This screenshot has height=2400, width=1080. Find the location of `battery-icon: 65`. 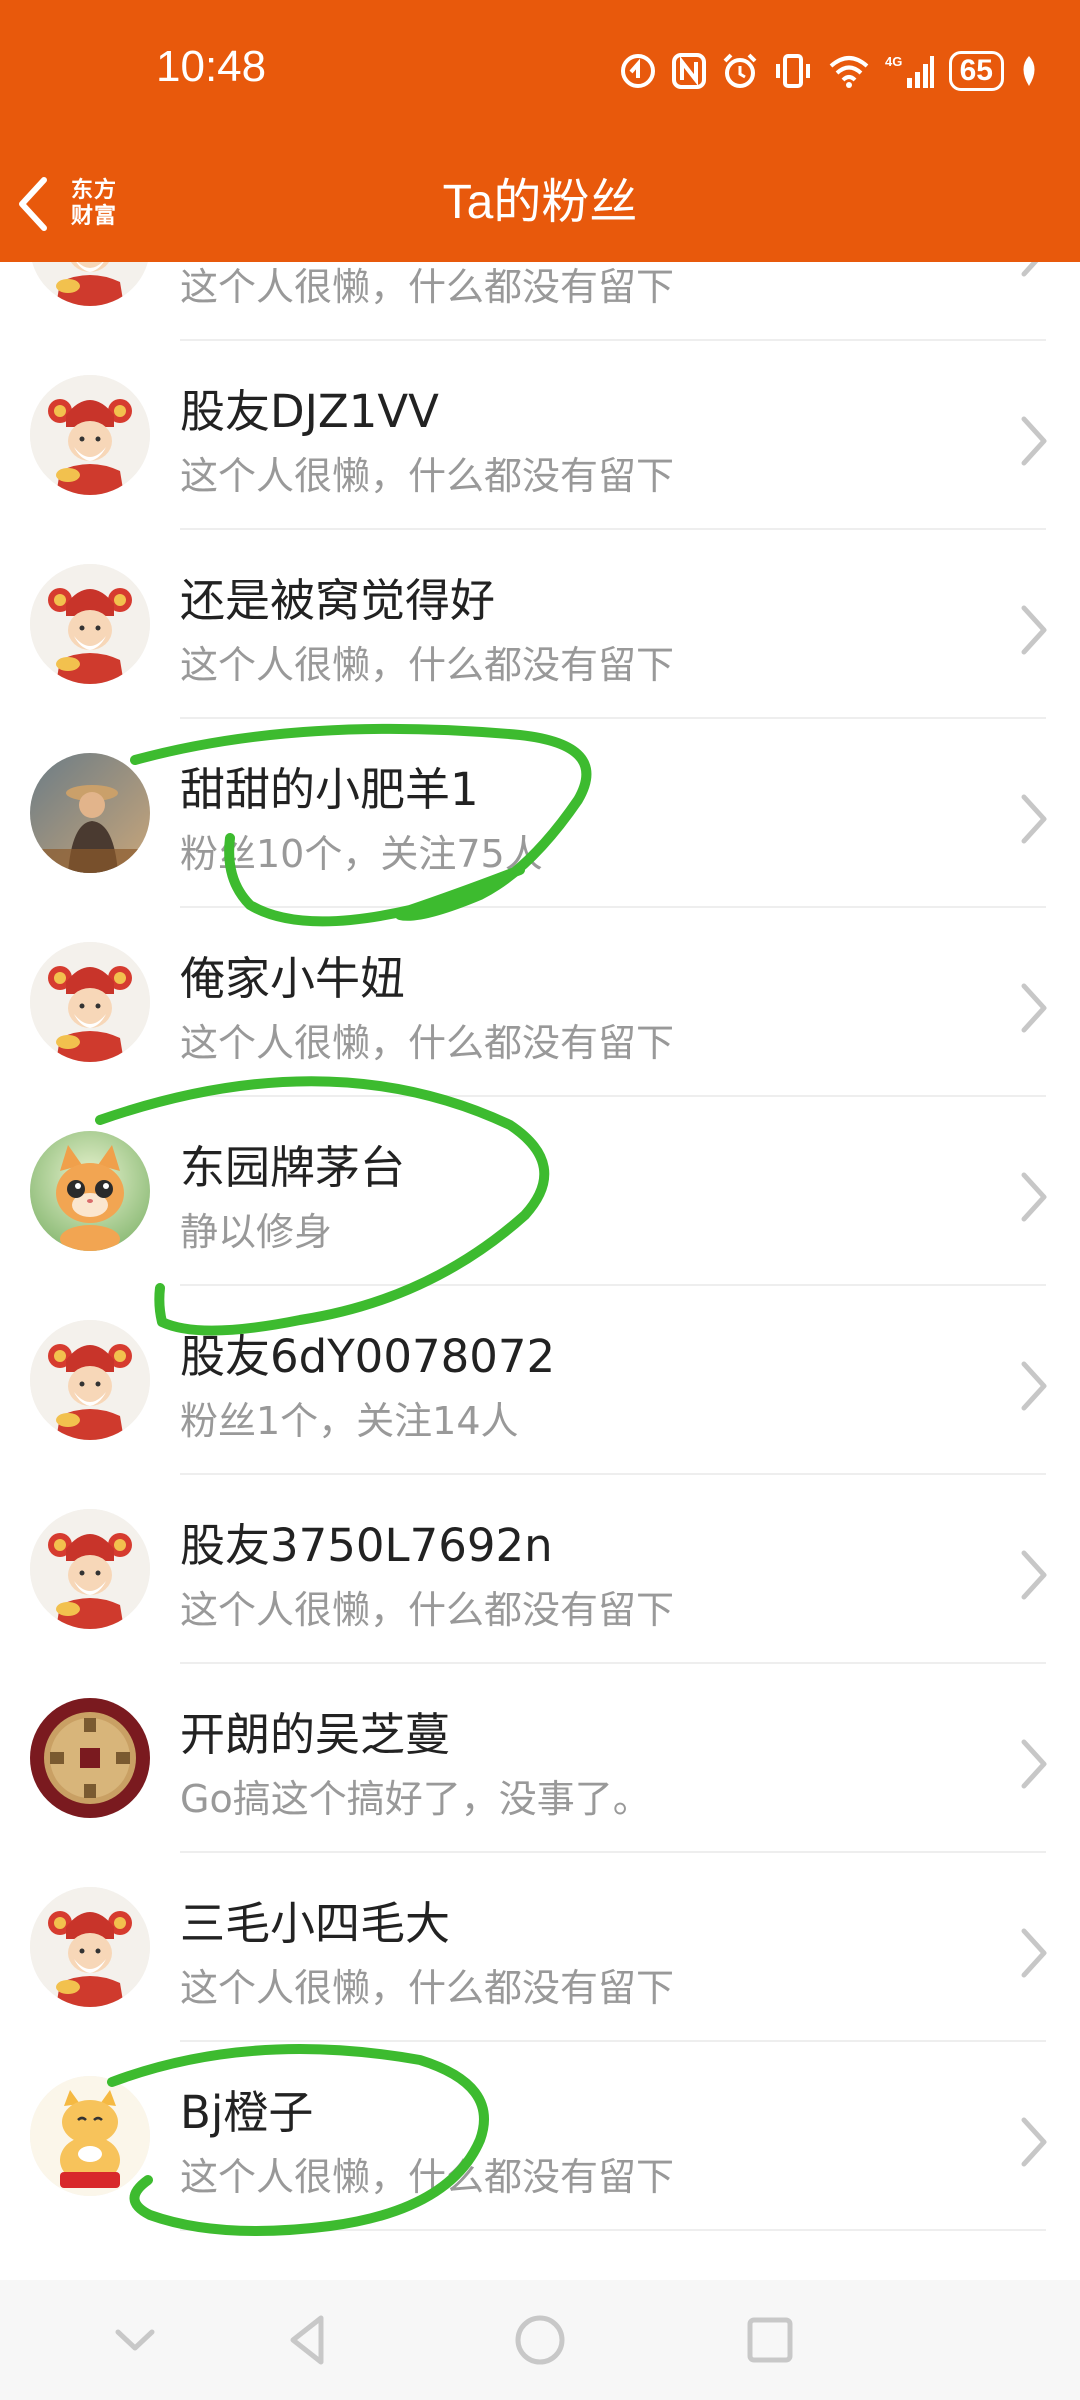

battery-icon: 65 is located at coordinates (976, 71).